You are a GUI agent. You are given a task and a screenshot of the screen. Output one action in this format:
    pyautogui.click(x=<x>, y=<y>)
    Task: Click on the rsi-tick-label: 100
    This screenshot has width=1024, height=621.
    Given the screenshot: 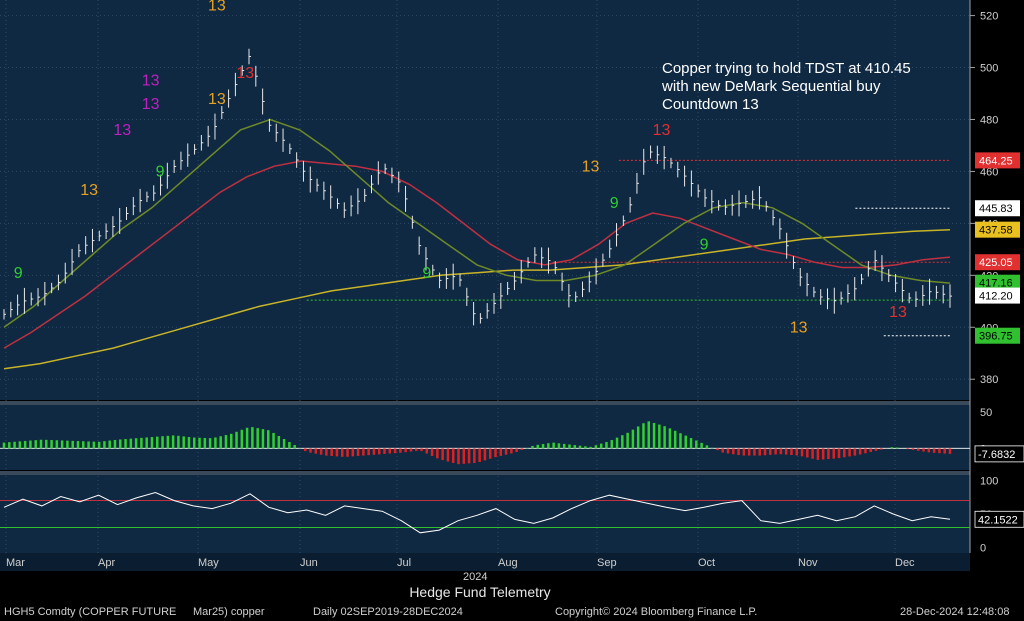 What is the action you would take?
    pyautogui.click(x=989, y=481)
    